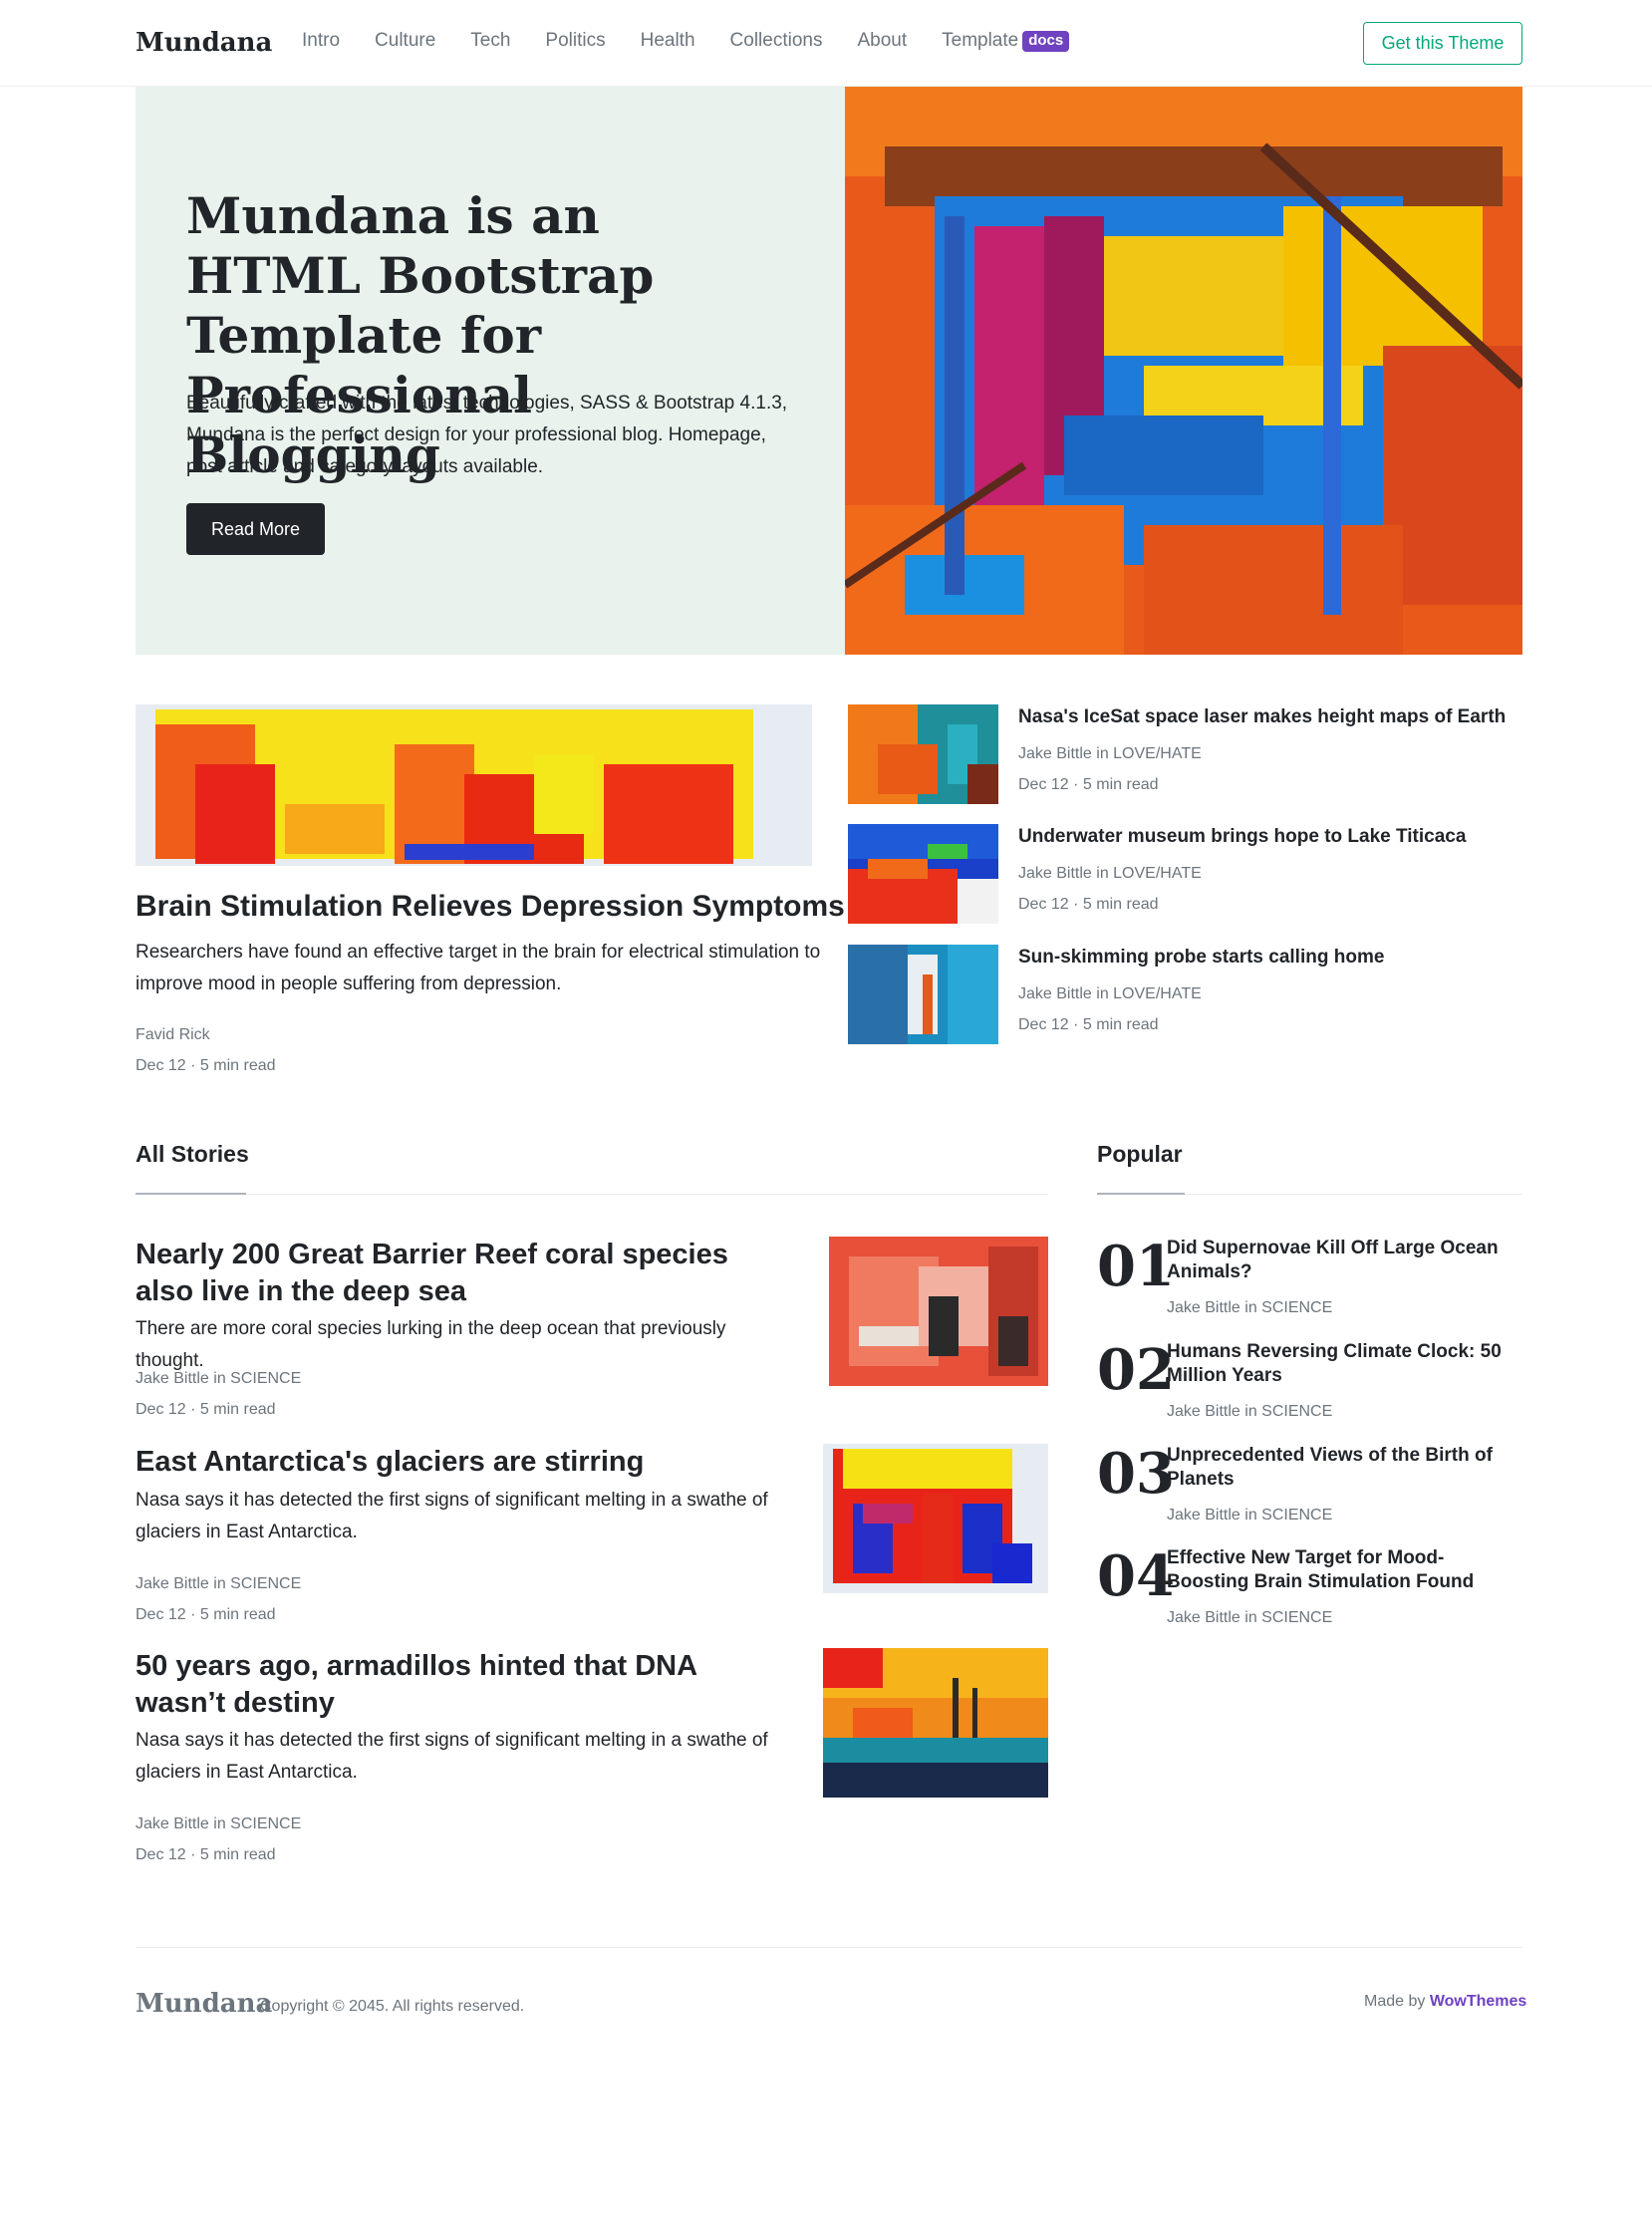  I want to click on featured-date: Dec 12 · 5 min read, so click(206, 1065).